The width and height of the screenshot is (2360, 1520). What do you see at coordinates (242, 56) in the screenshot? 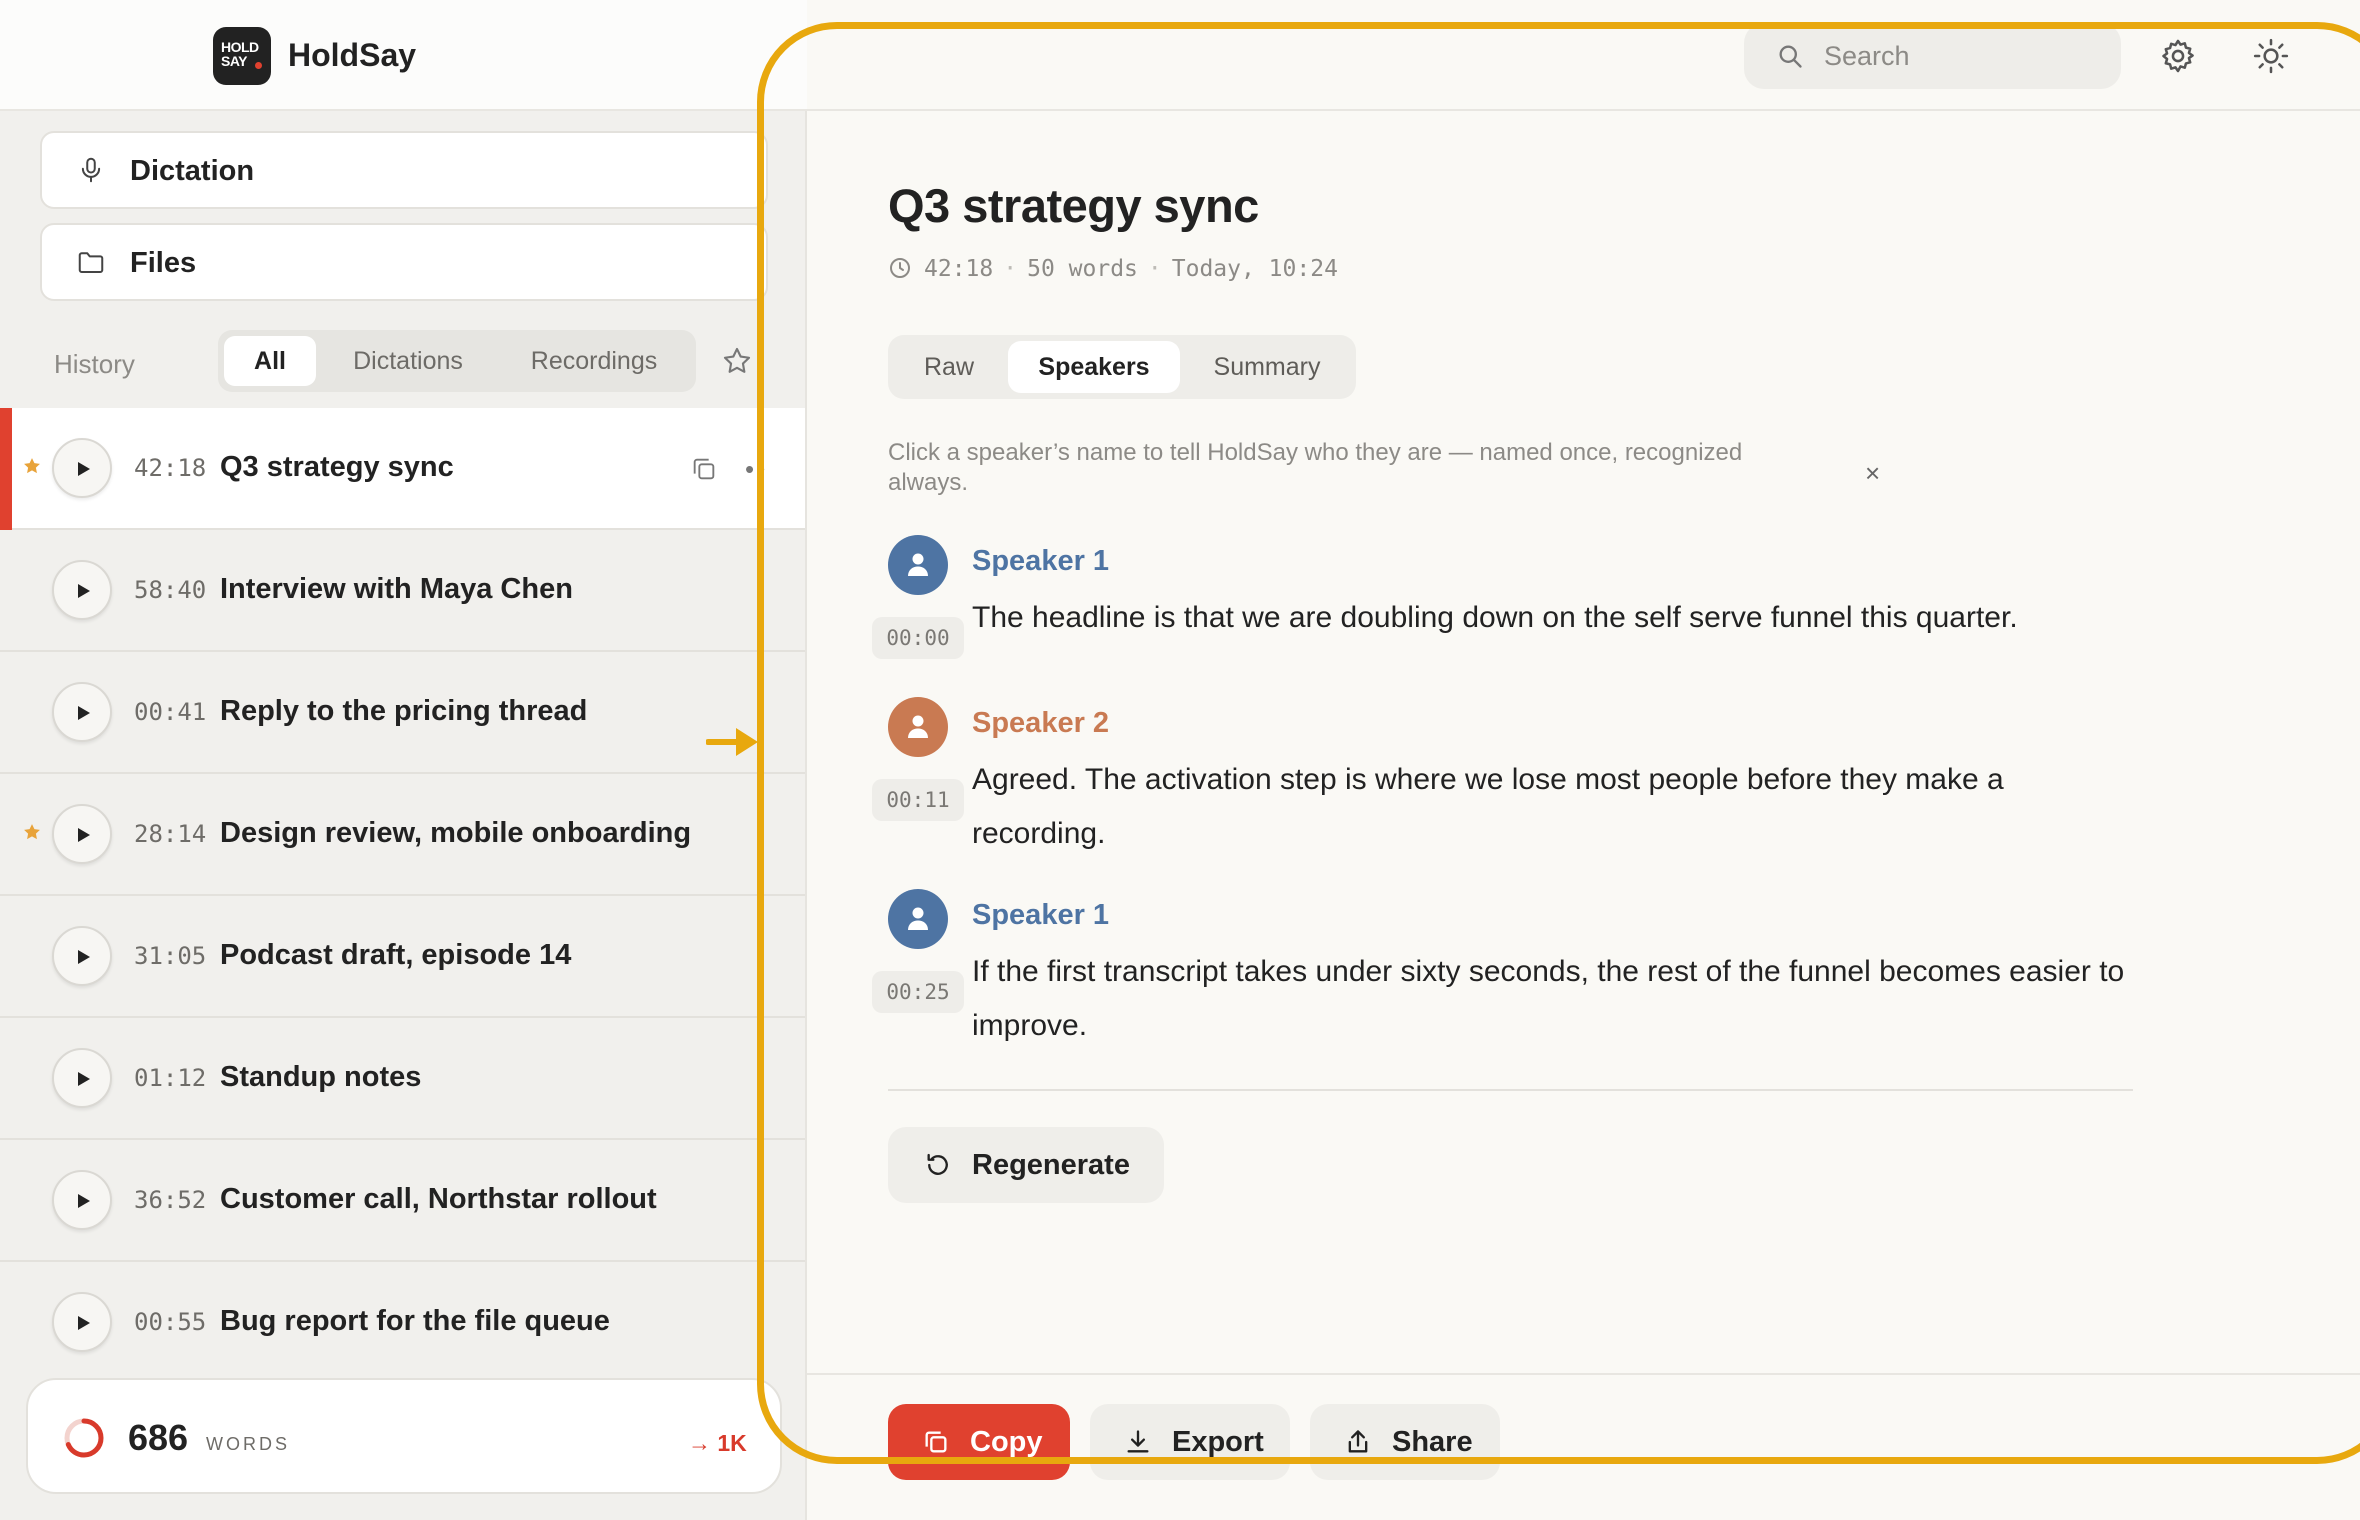
I see `app-logo: HOLD SAY` at bounding box center [242, 56].